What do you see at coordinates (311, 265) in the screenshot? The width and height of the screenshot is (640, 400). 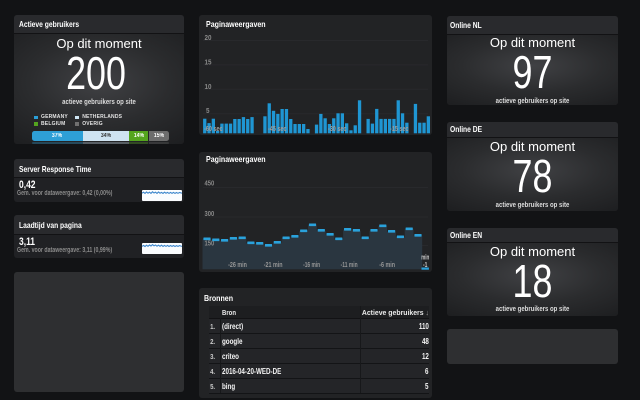 I see `svg-text: -16 min` at bounding box center [311, 265].